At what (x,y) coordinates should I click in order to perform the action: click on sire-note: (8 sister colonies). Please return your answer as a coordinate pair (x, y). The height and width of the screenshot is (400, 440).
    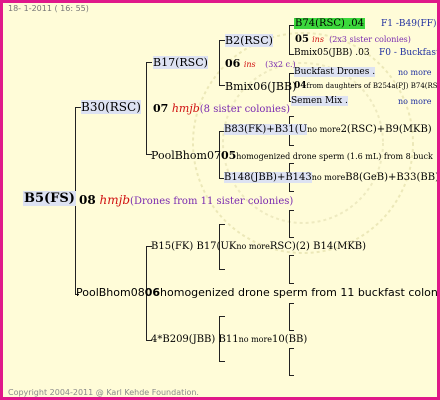
    Looking at the image, I should click on (245, 109).